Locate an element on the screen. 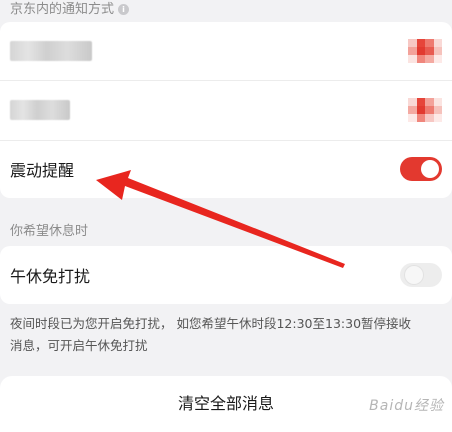  vibration-reminder-label: 震动提醒 is located at coordinates (42, 170).